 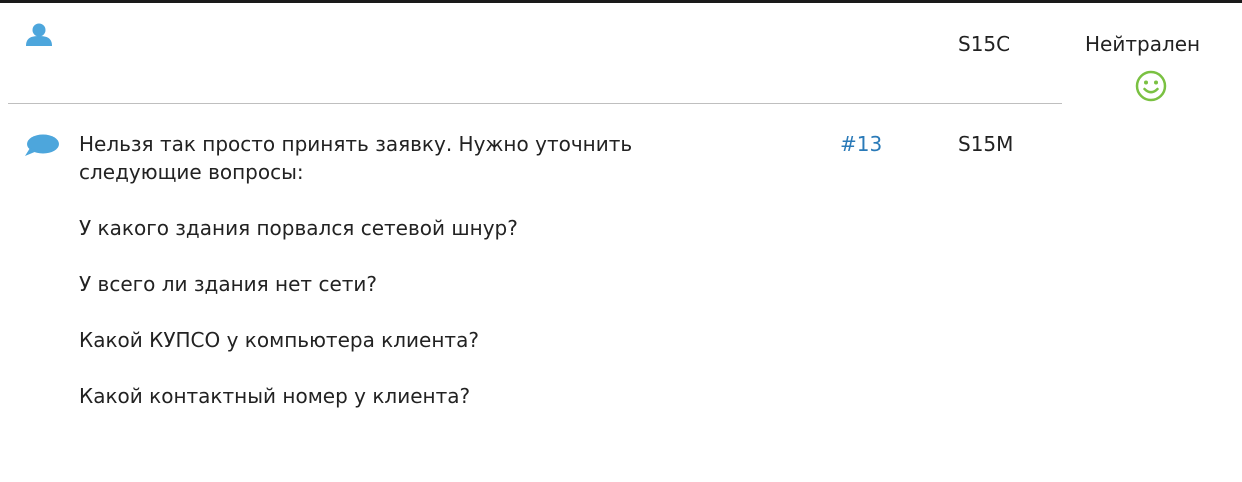 What do you see at coordinates (298, 228) in the screenshot?
I see `comment-question: У какого здания порвался сетевой шнур?` at bounding box center [298, 228].